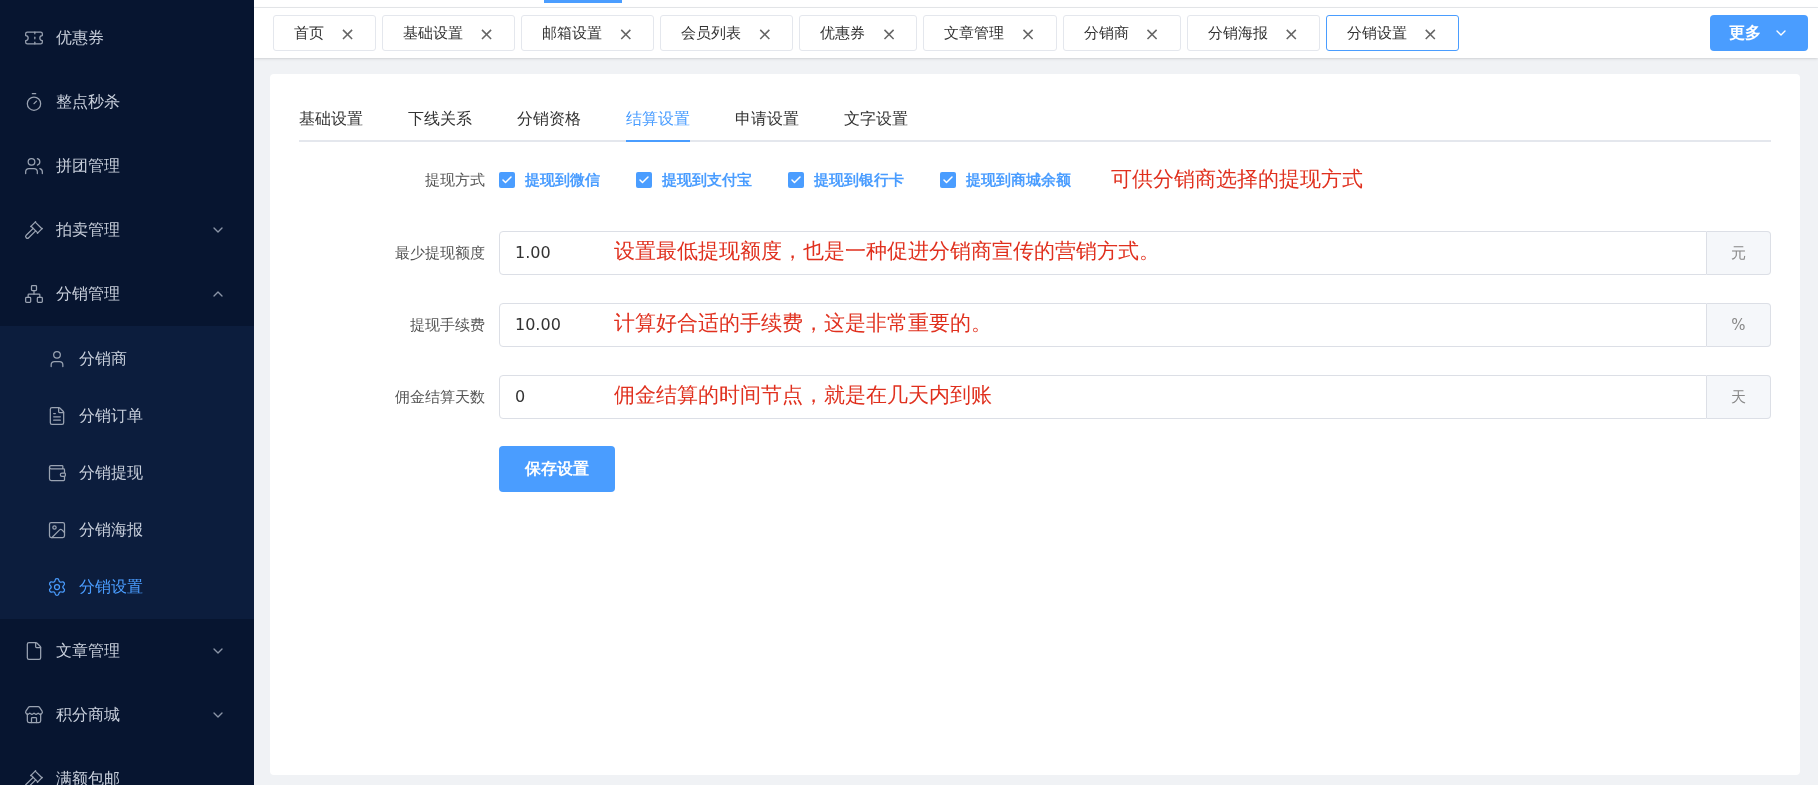 The width and height of the screenshot is (1818, 785). What do you see at coordinates (440, 397) in the screenshot?
I see `field-label: 佣金结算天数` at bounding box center [440, 397].